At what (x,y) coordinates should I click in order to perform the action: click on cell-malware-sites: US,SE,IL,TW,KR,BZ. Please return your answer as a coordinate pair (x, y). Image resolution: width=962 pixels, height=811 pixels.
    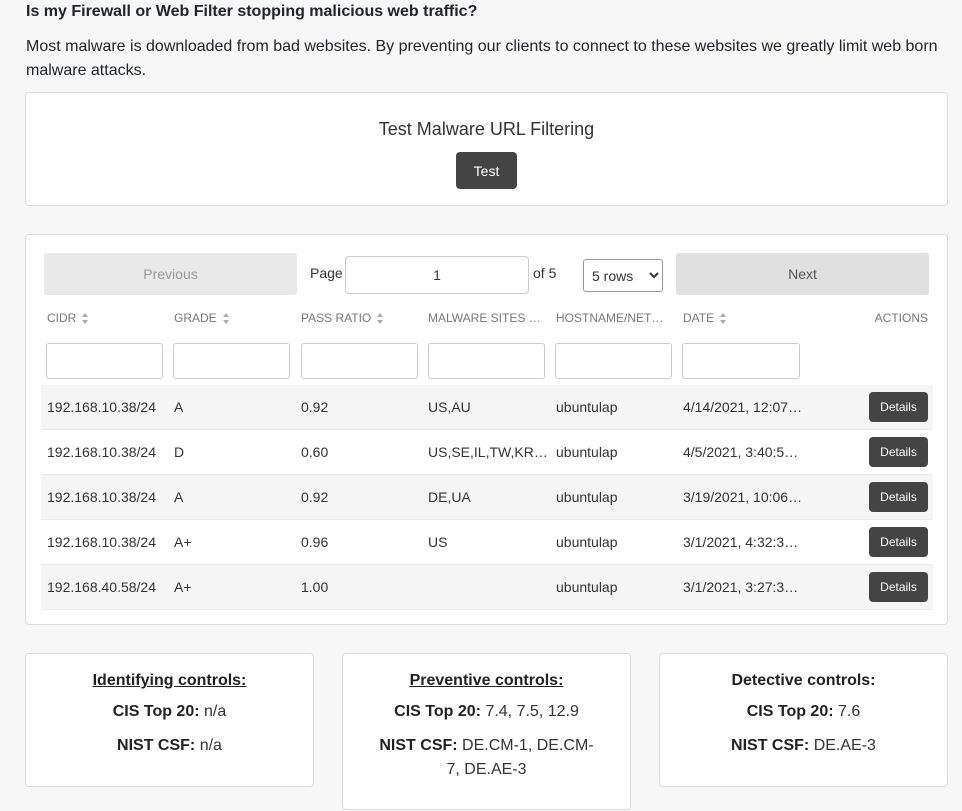
    Looking at the image, I should click on (488, 452).